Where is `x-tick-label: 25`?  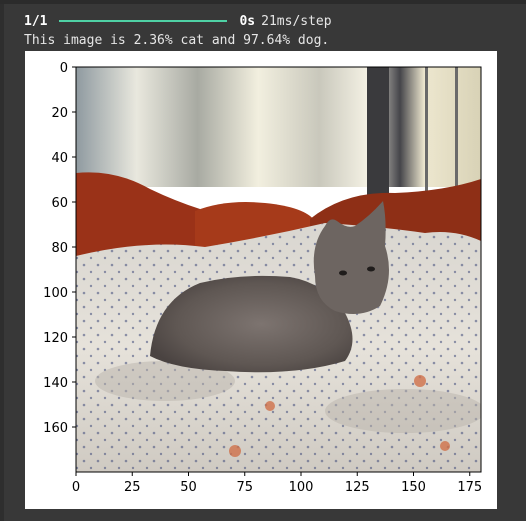 x-tick-label: 25 is located at coordinates (132, 487).